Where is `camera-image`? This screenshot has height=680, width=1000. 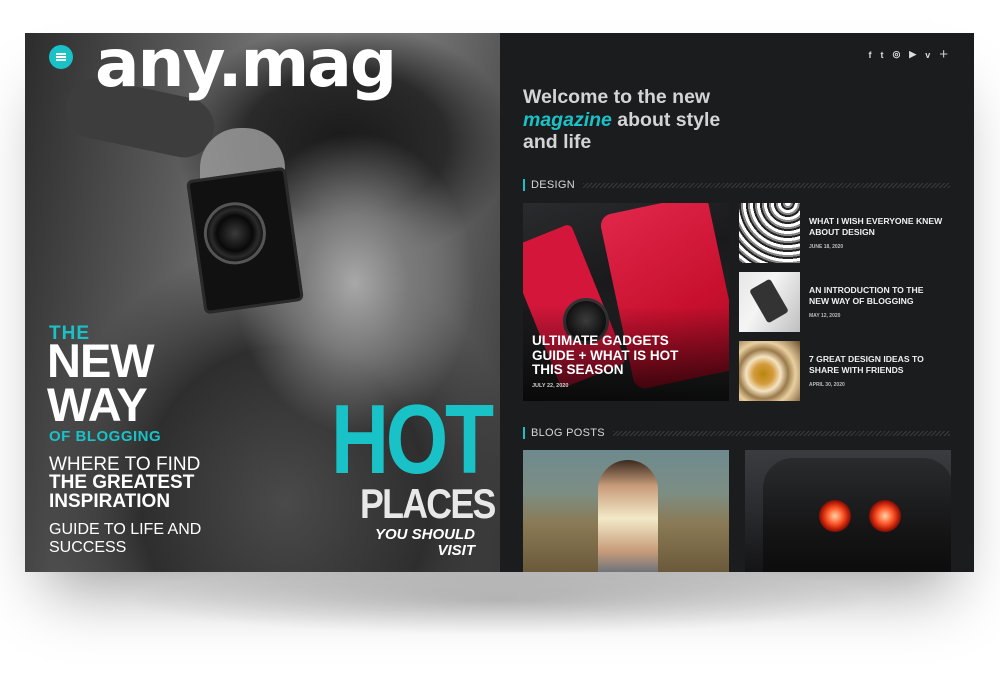
camera-image is located at coordinates (245, 240).